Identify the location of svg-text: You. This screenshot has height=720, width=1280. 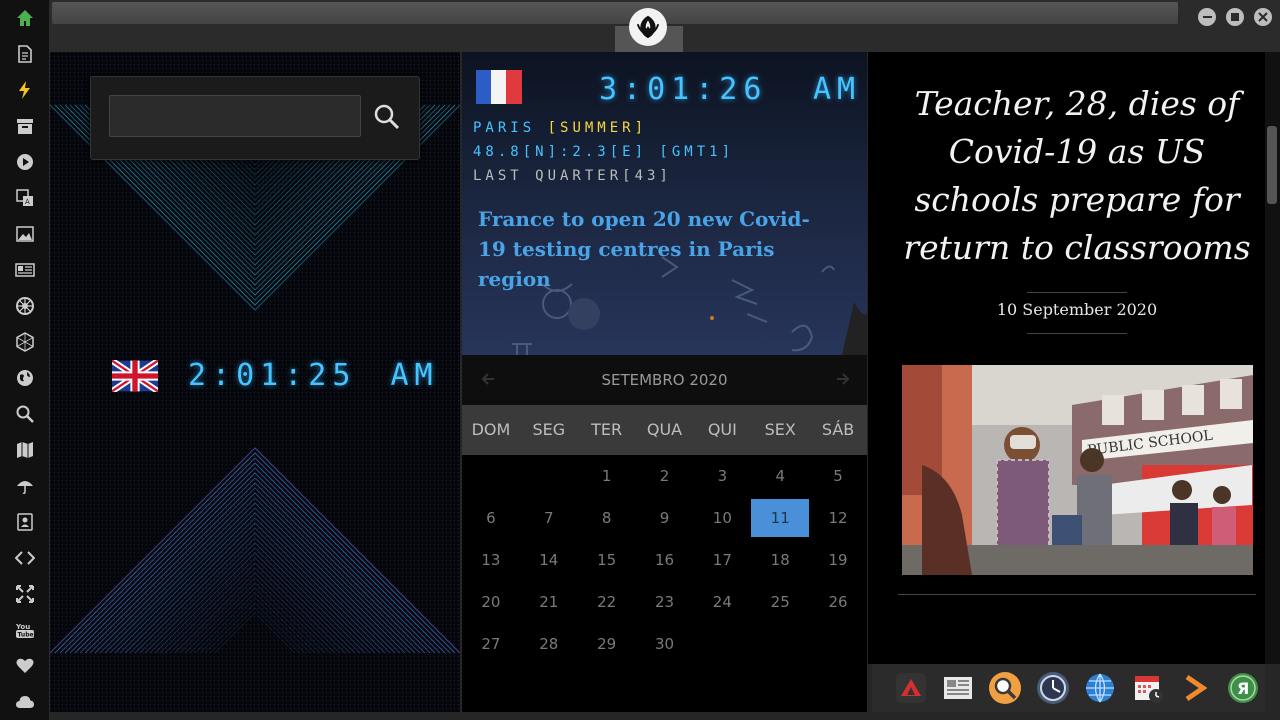
(22, 627).